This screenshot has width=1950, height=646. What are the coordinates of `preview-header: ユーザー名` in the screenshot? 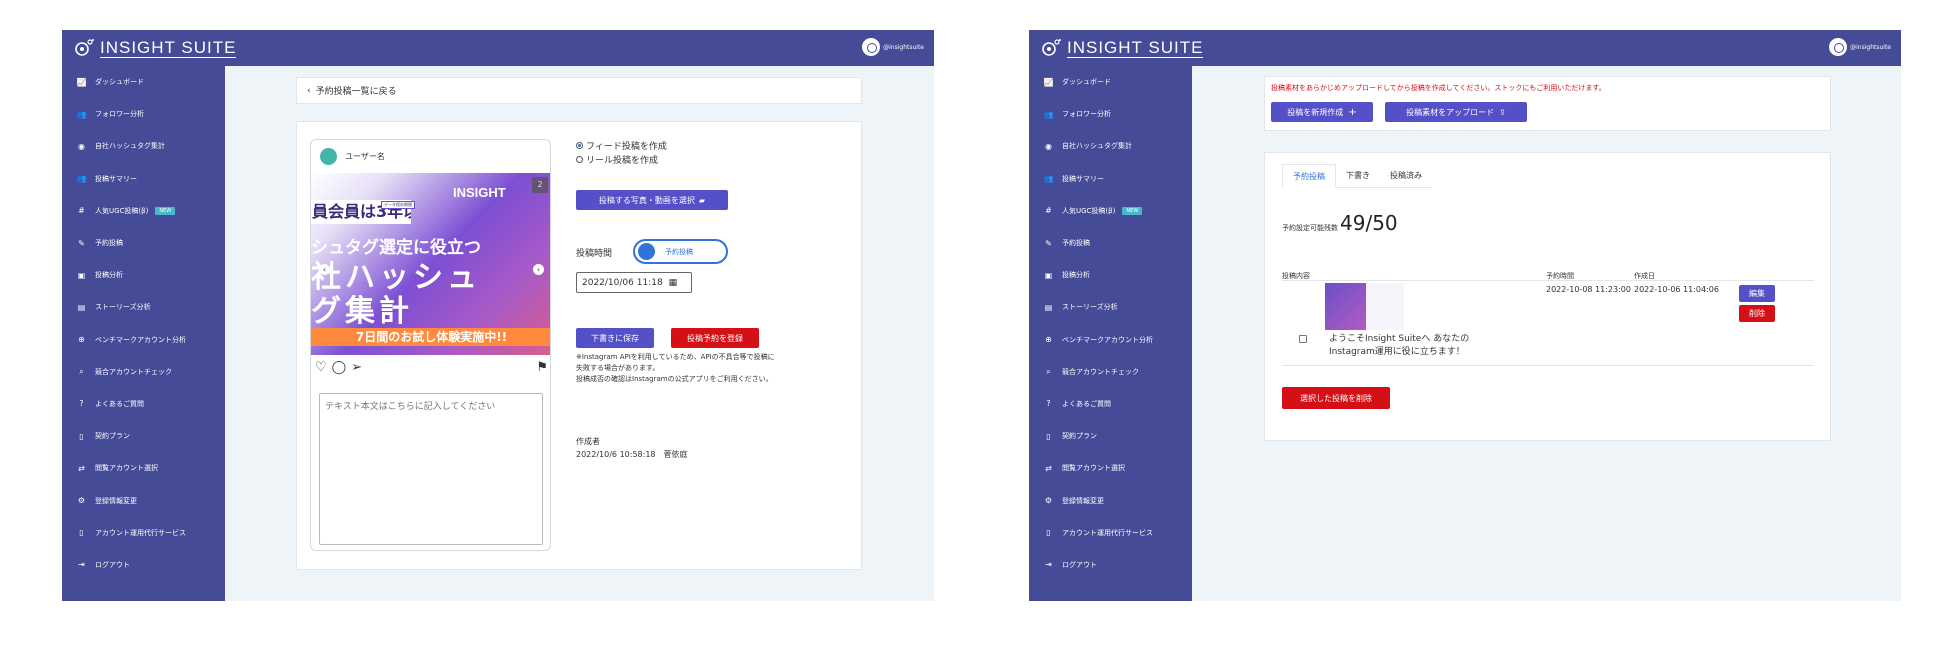 It's located at (430, 156).